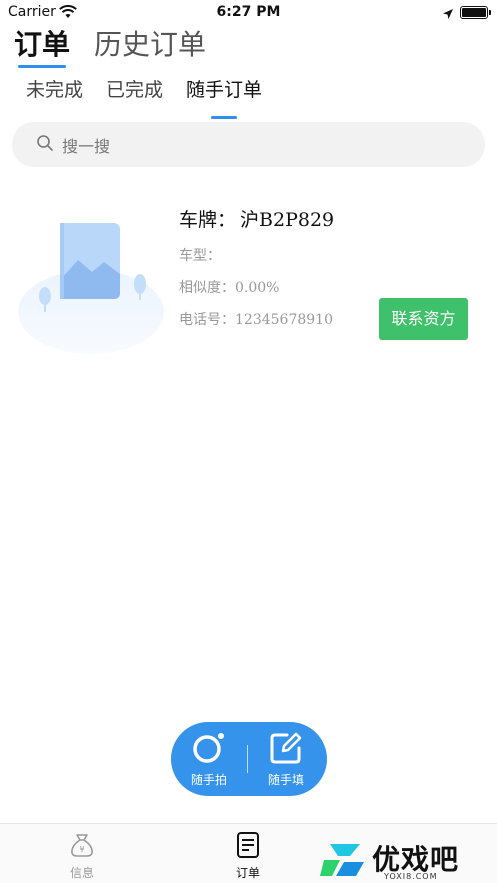 Image resolution: width=497 pixels, height=883 pixels. I want to click on phone-label: 电话号：, so click(207, 320).